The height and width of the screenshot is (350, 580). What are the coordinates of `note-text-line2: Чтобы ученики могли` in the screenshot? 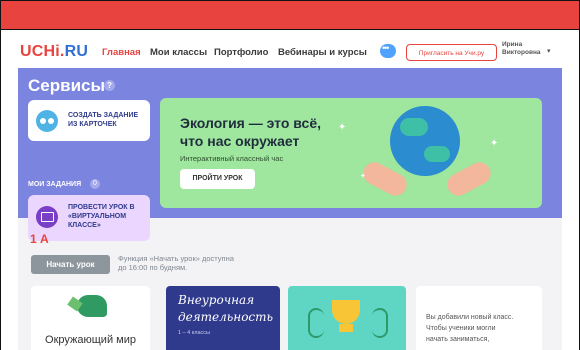 It's located at (461, 328).